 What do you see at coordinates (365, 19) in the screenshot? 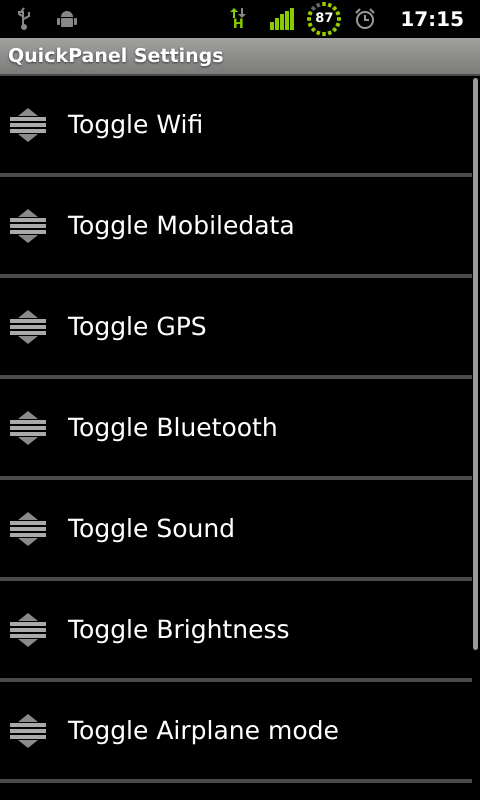
I see `alarm-clock-icon` at bounding box center [365, 19].